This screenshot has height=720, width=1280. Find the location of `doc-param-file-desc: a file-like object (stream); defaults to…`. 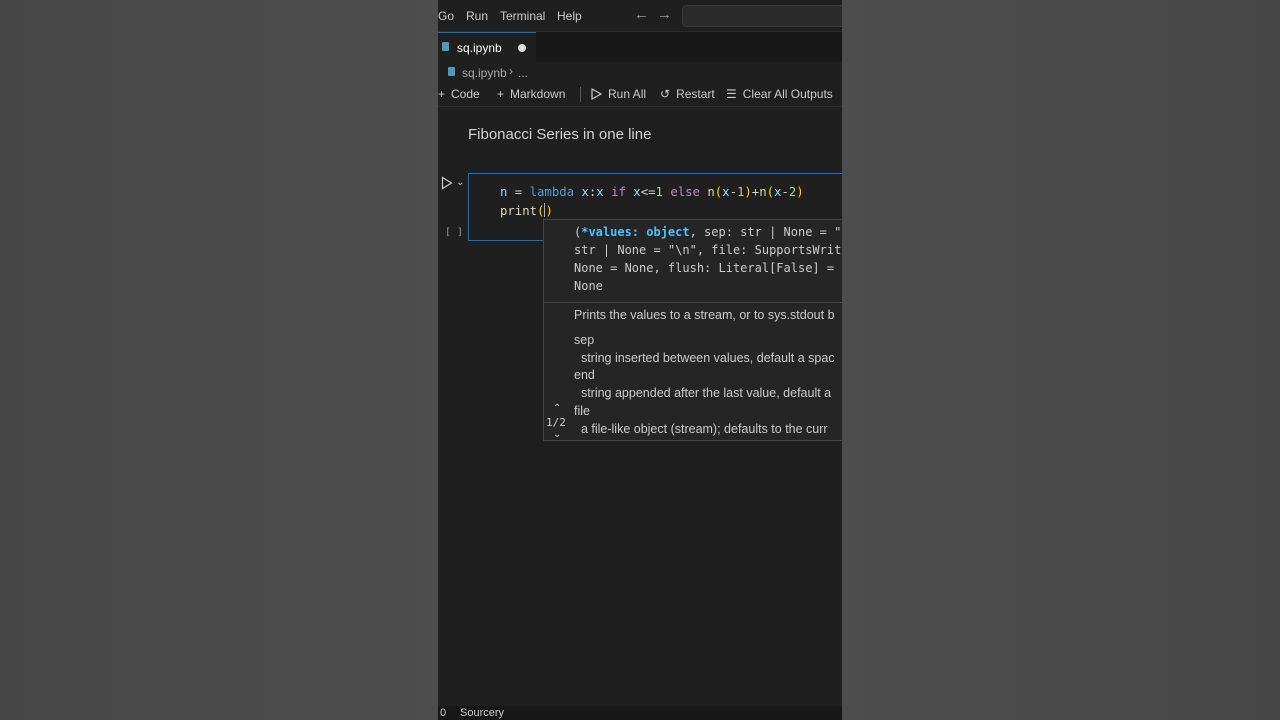

doc-param-file-desc: a file-like object (stream); defaults to… is located at coordinates (701, 429).